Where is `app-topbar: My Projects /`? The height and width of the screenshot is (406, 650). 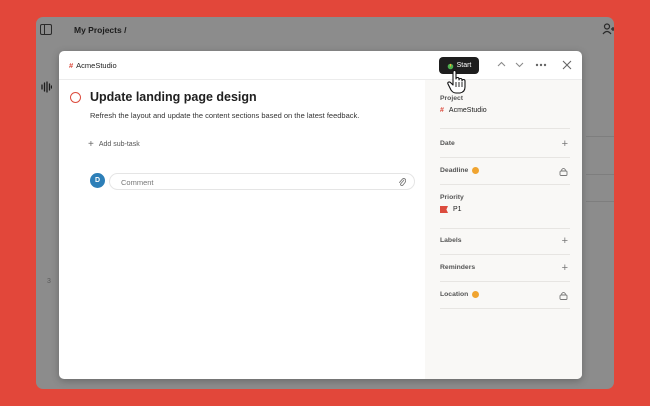 app-topbar: My Projects / is located at coordinates (325, 30).